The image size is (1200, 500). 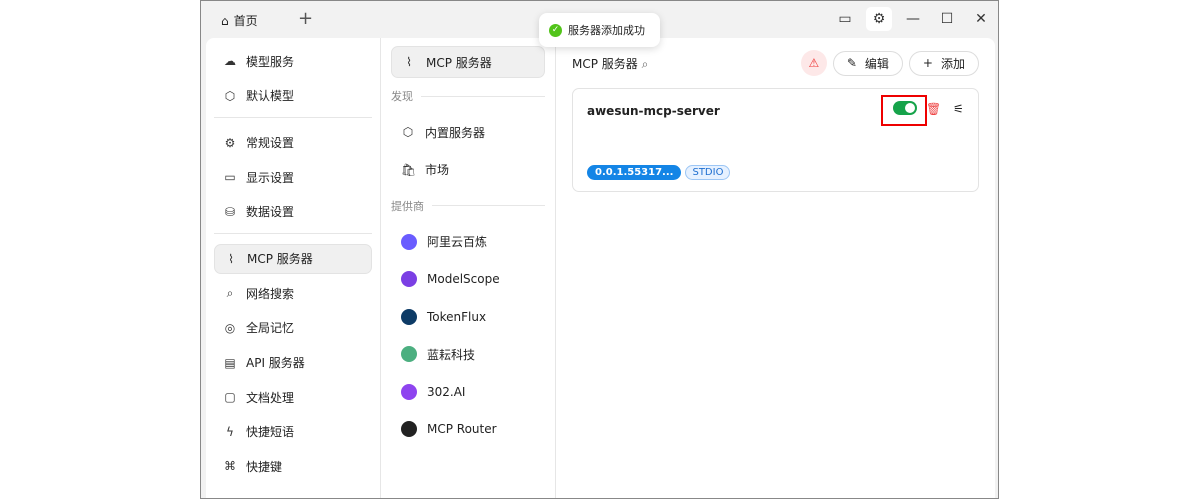 I want to click on sidebar-icon: ⚙, so click(x=230, y=142).